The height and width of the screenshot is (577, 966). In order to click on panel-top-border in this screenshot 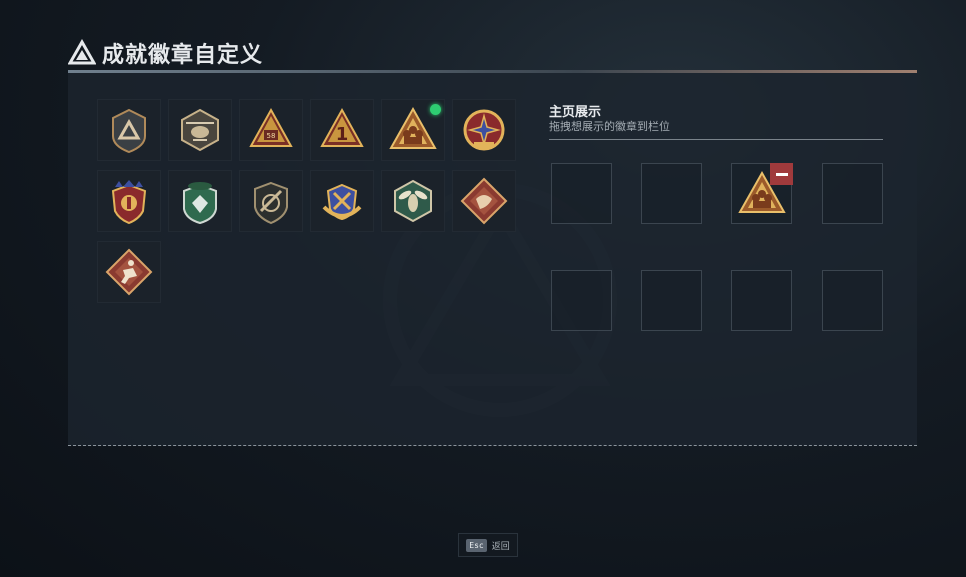, I will do `click(492, 71)`.